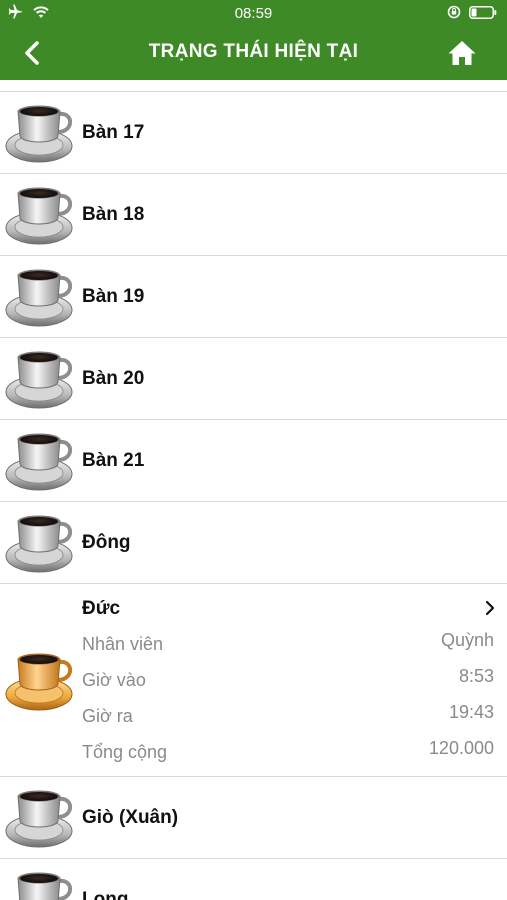 The width and height of the screenshot is (507, 900). Describe the element at coordinates (107, 716) in the screenshot. I see `detail-label: Giờ ra` at that location.